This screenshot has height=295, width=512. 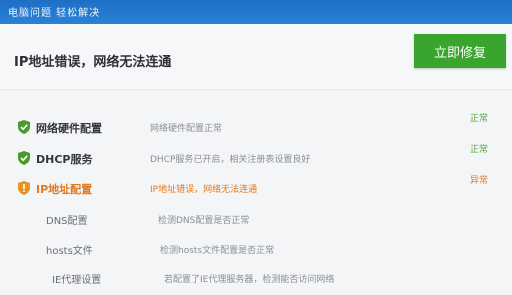 I want to click on orange-shield-warning-icon, so click(x=24, y=188).